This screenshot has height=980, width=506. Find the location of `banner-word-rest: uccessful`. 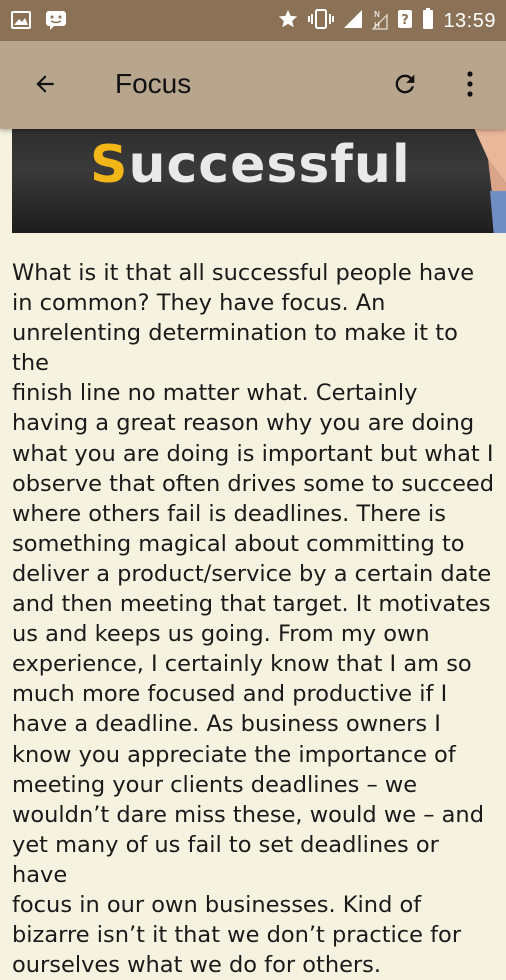

banner-word-rest: uccessful is located at coordinates (269, 165).